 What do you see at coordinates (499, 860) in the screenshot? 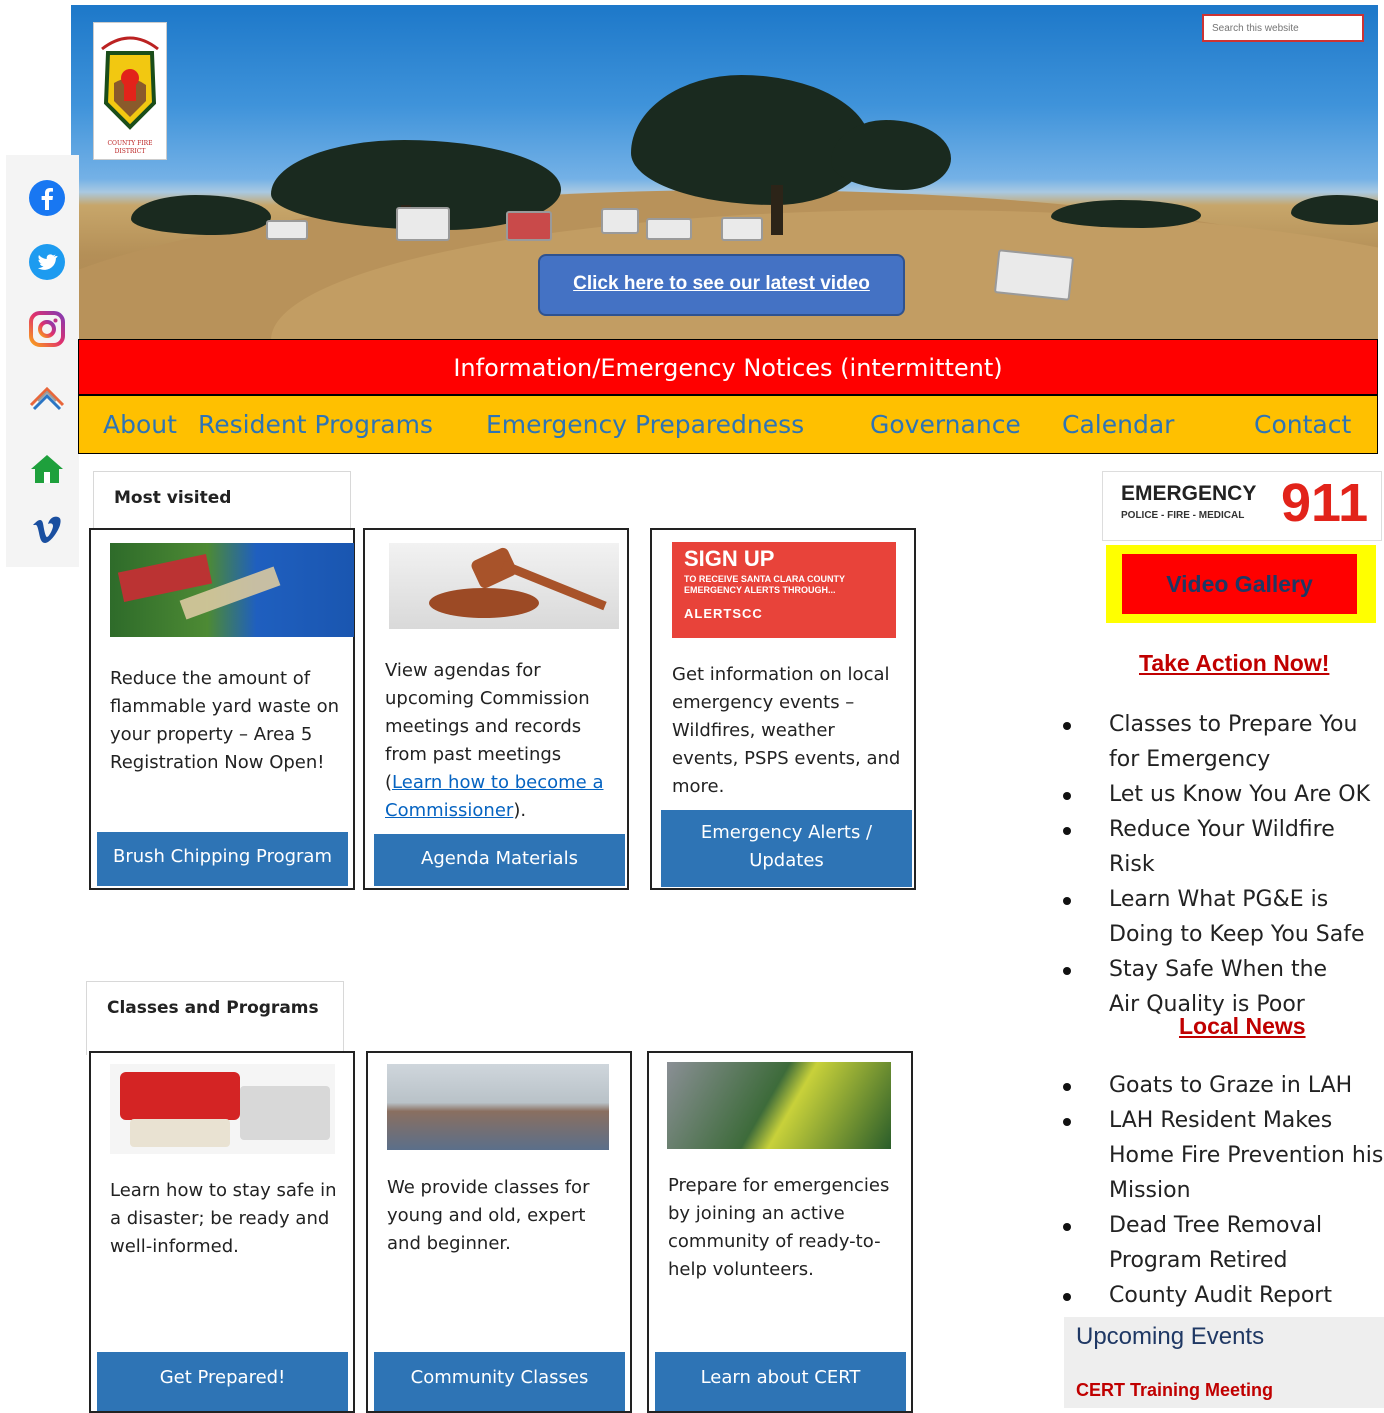
I see `agenda-materials-button: Agenda Materials` at bounding box center [499, 860].